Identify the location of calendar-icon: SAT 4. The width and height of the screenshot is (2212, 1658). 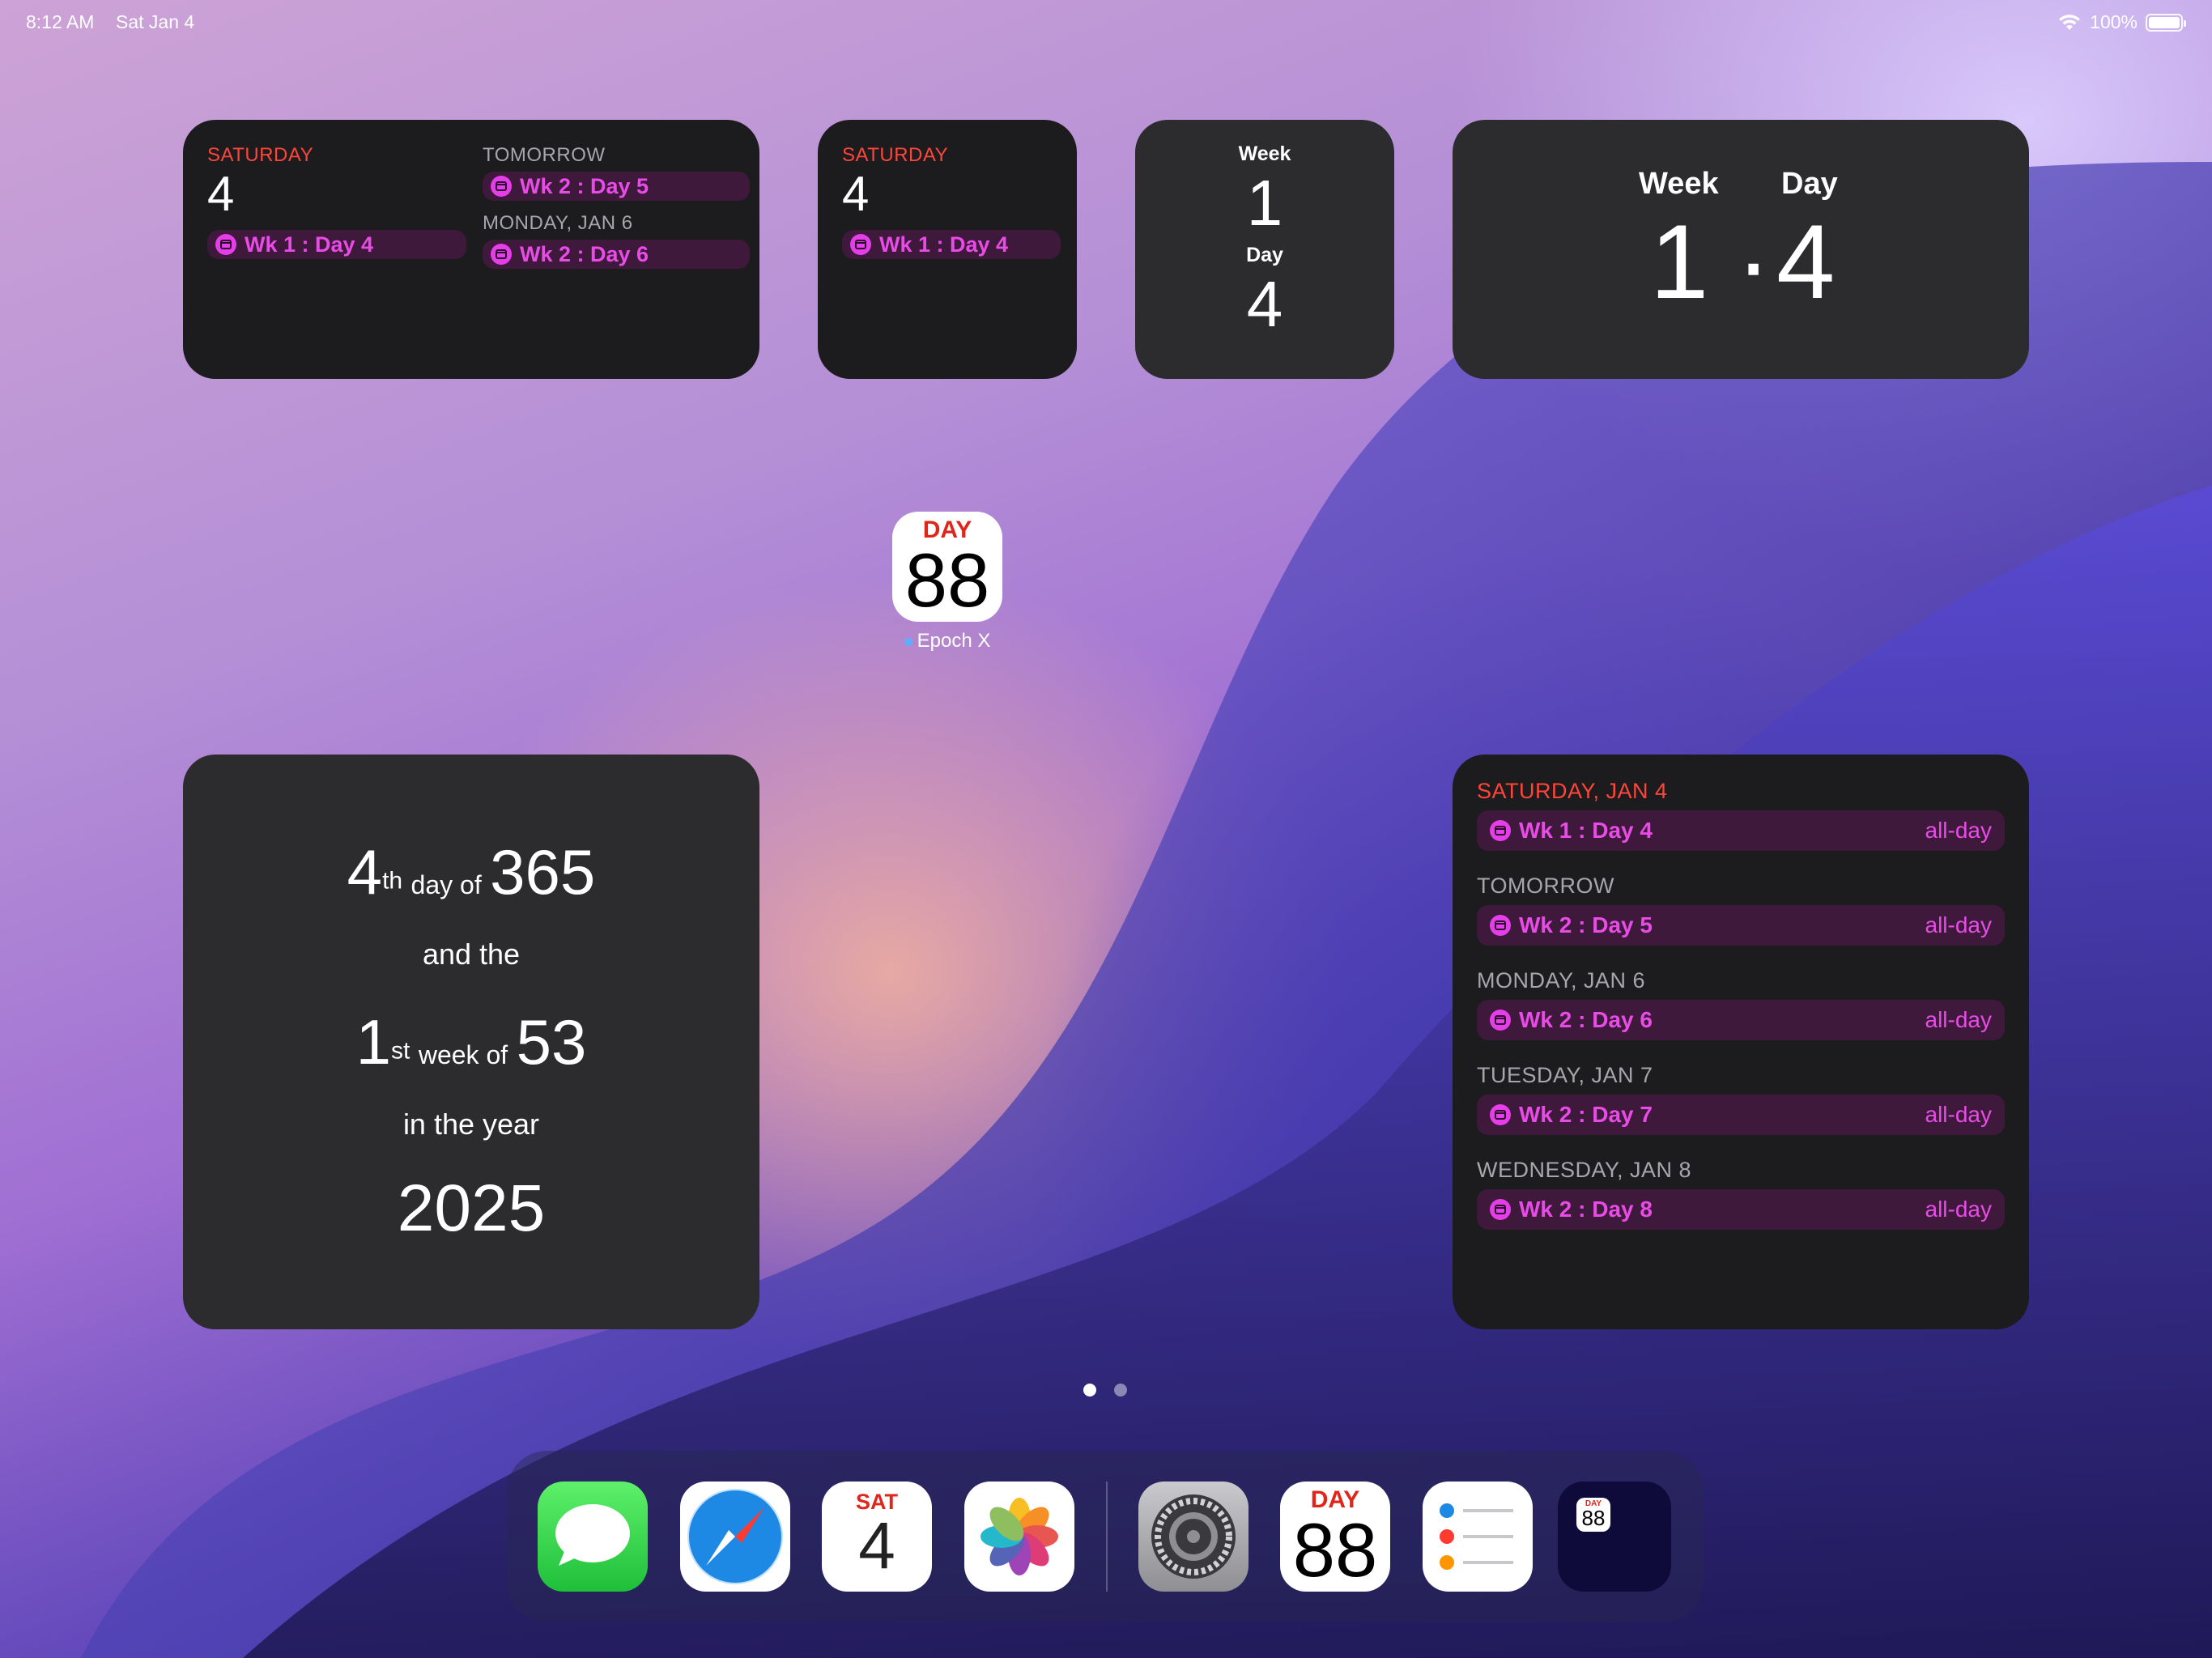
(877, 1537).